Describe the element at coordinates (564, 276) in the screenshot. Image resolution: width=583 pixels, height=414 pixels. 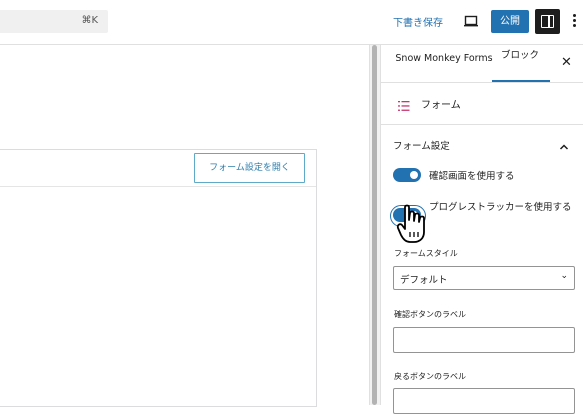
I see `chevron-down-icon: ⌄` at that location.